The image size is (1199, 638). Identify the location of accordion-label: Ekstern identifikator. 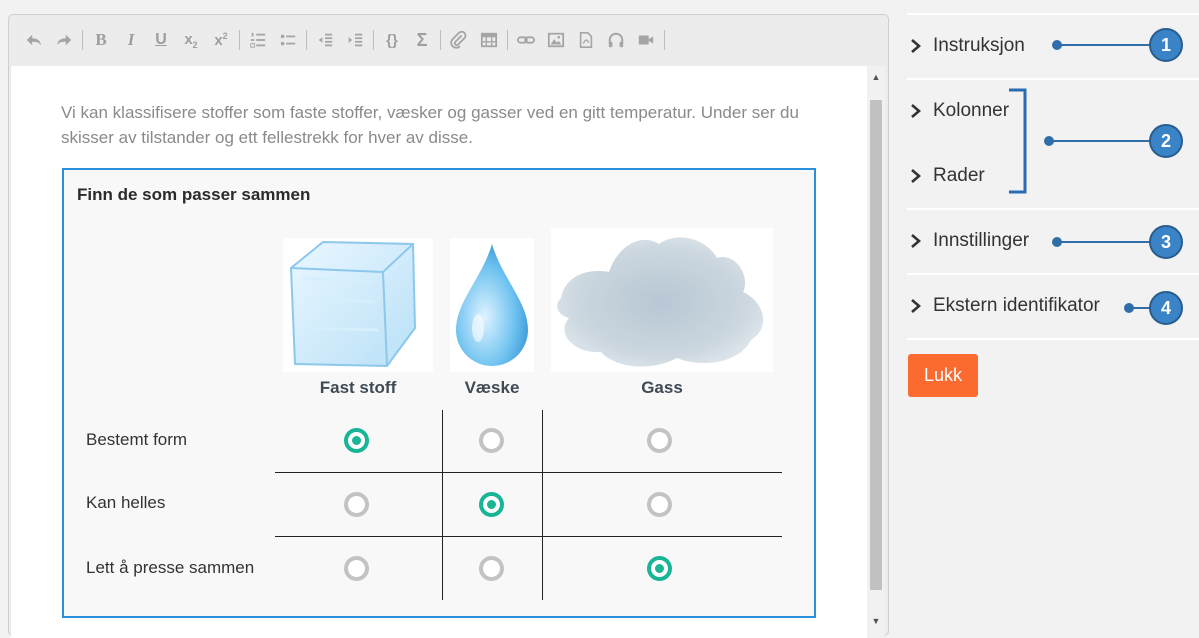
(1016, 305).